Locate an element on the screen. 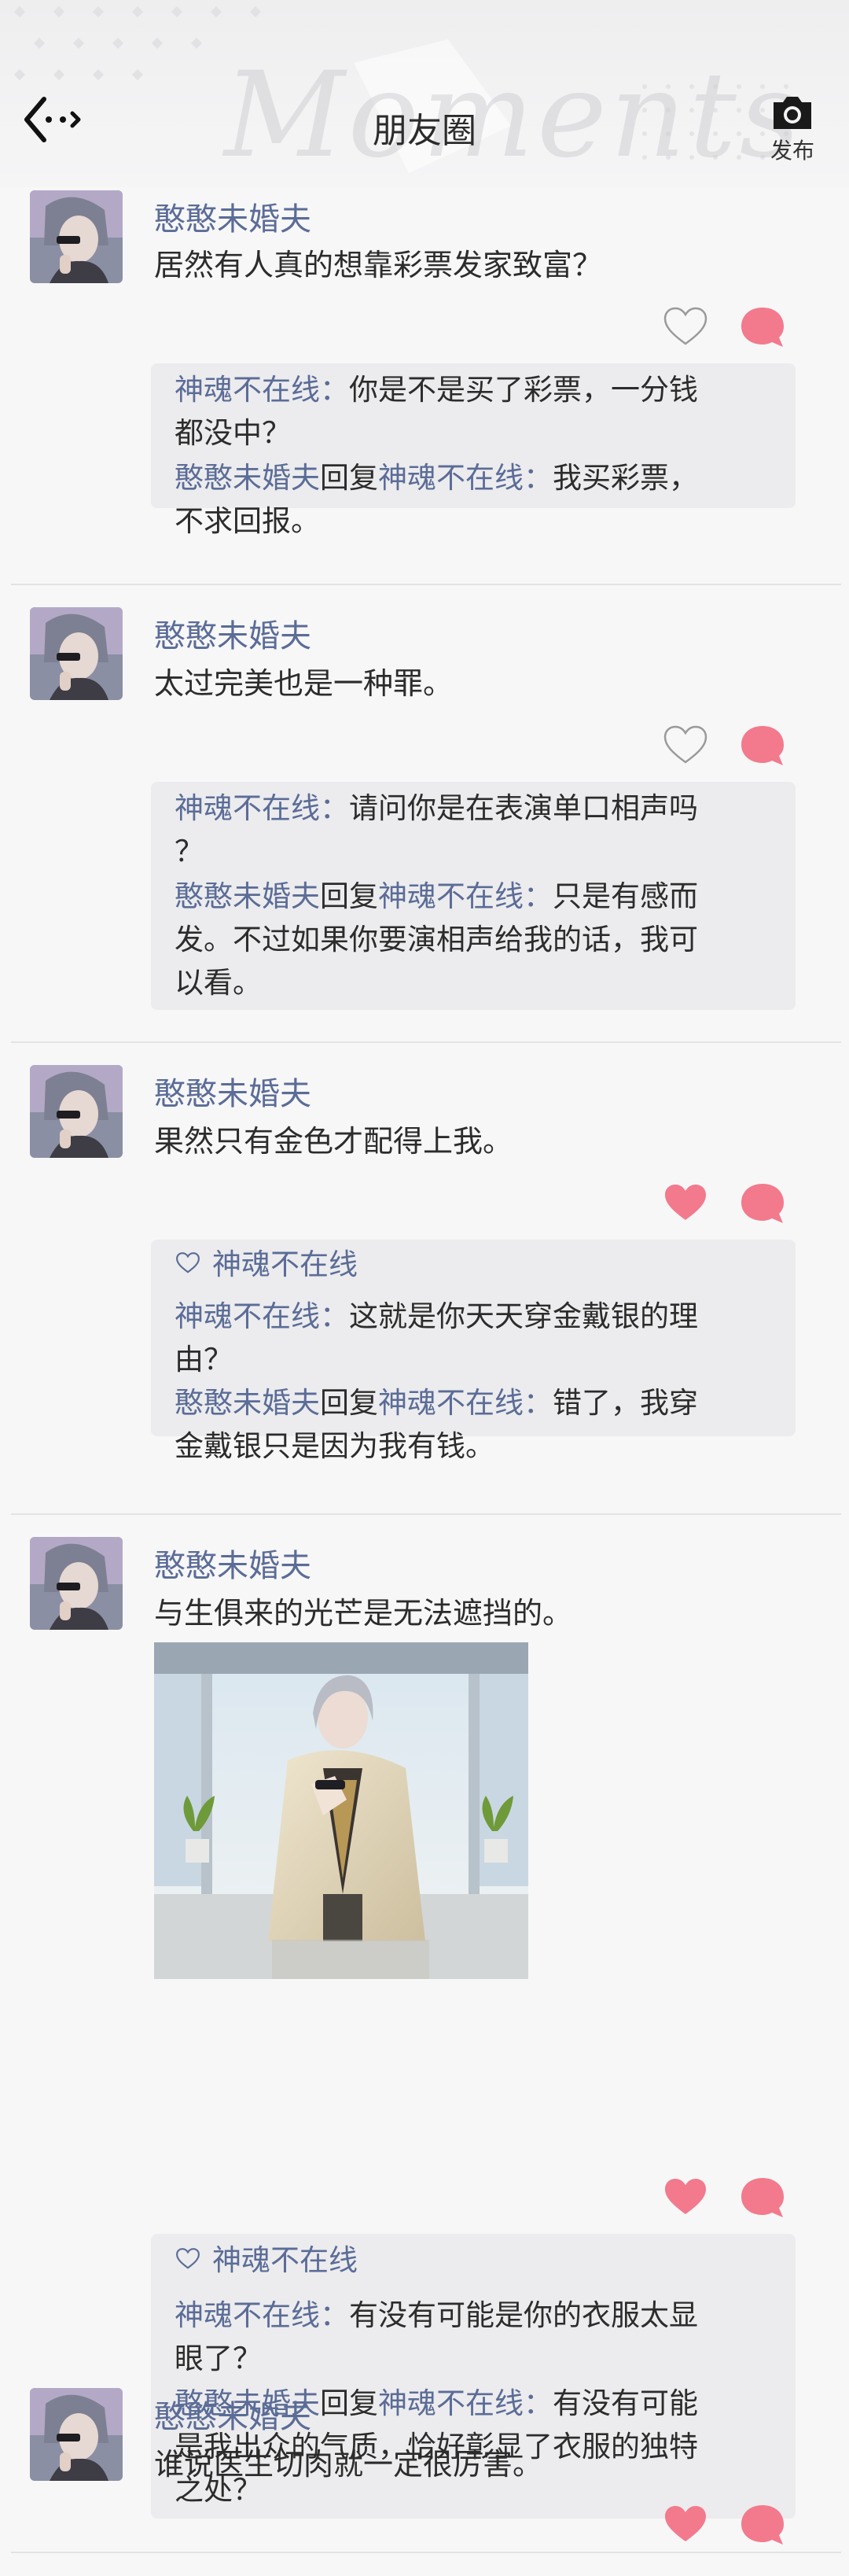 The height and width of the screenshot is (2576, 849). comment-text: 有没有可能是你的衣服太显 is located at coordinates (523, 2315).